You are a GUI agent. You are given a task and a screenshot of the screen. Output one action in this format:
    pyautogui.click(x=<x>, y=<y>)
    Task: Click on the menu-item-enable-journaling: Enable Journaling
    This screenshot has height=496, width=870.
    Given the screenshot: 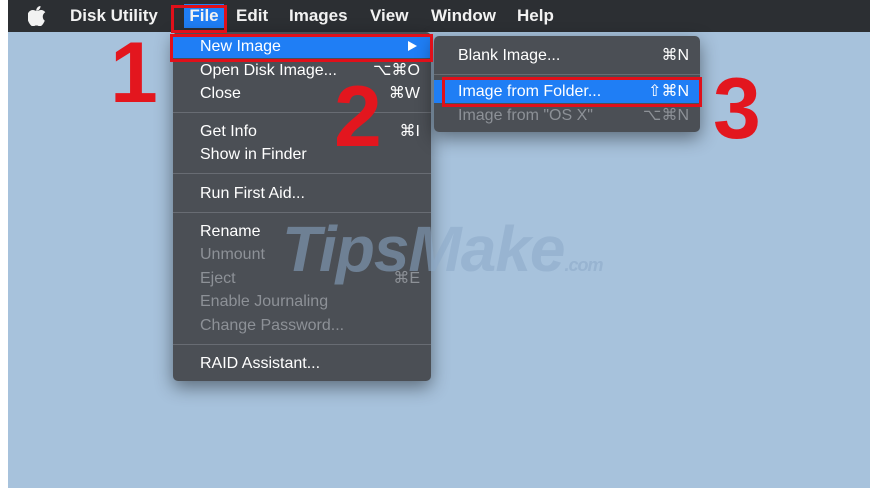 What is the action you would take?
    pyautogui.click(x=302, y=301)
    